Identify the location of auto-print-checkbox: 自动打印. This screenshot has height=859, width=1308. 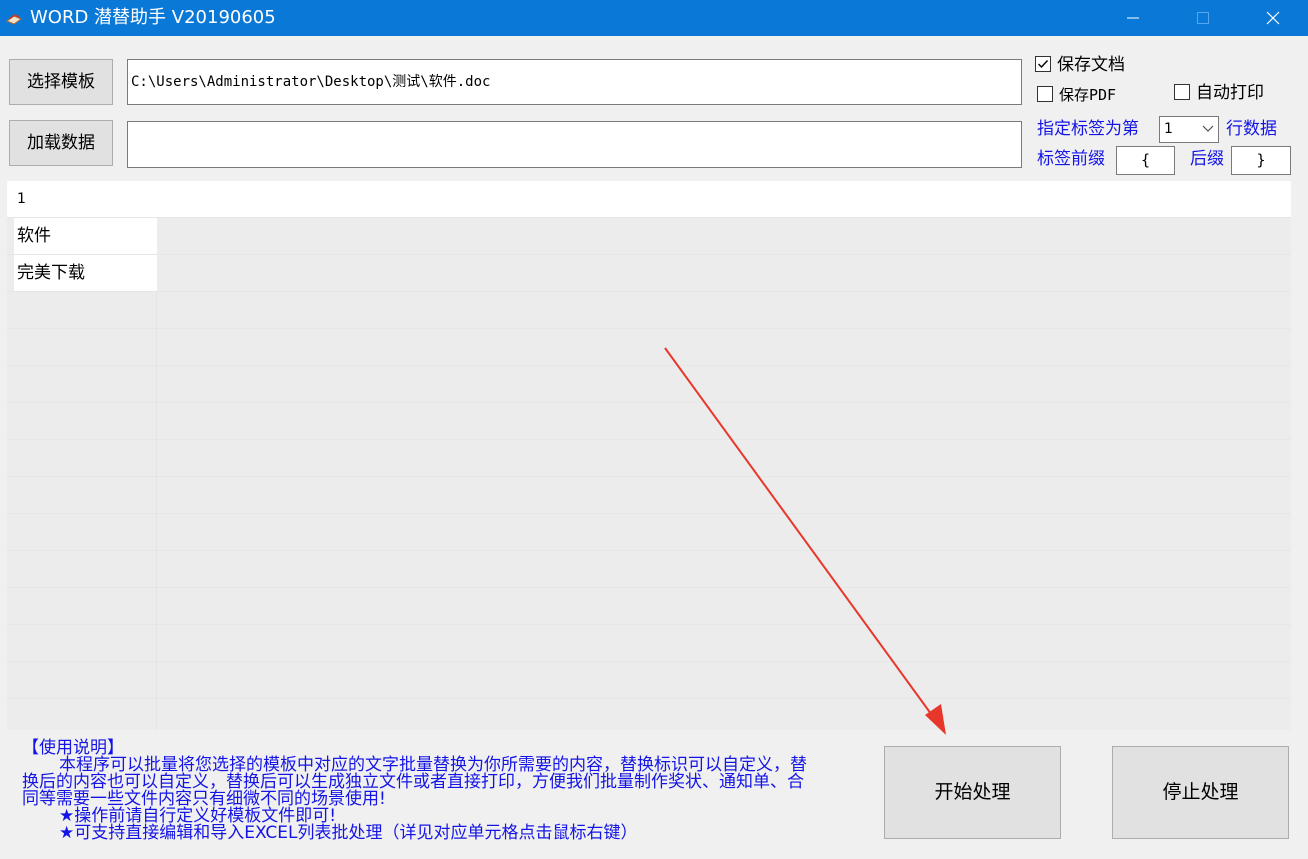
(1229, 93).